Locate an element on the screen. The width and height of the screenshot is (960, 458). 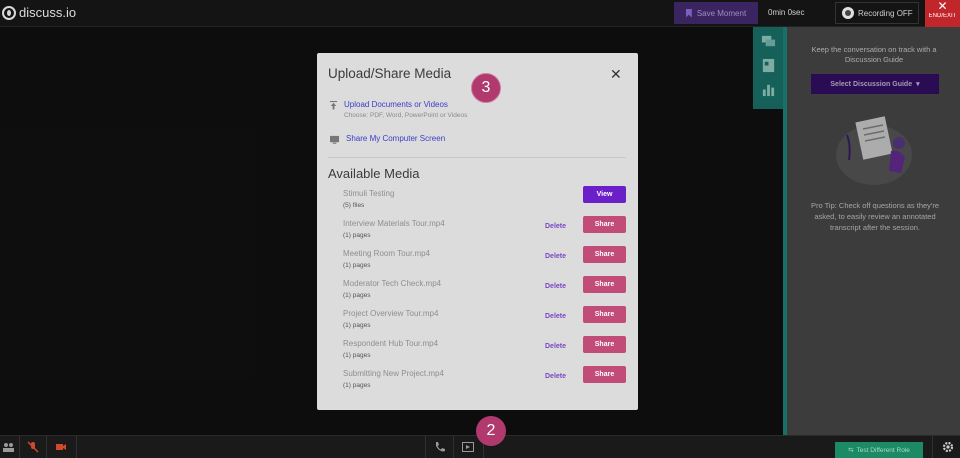
modal-divider is located at coordinates (477, 157).